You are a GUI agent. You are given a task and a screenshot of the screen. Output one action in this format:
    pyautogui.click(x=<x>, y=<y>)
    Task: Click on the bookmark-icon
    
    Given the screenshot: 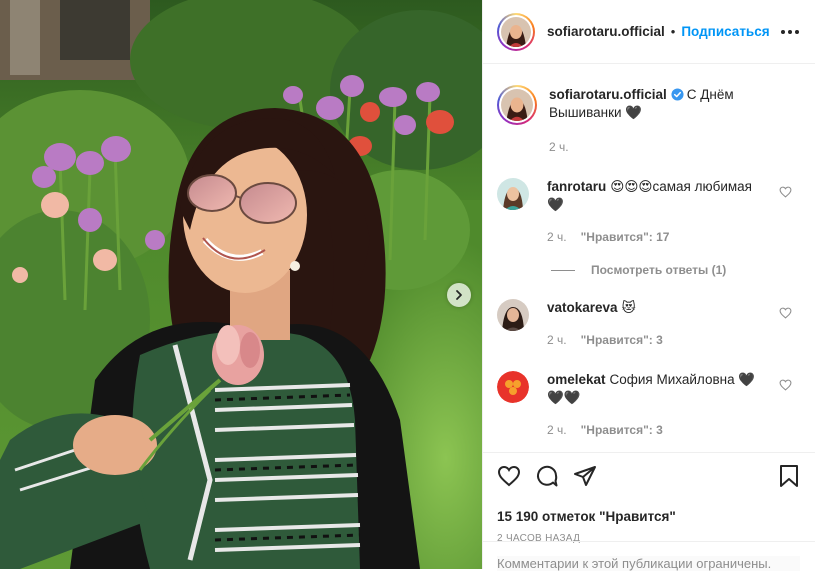 What is the action you would take?
    pyautogui.click(x=789, y=476)
    